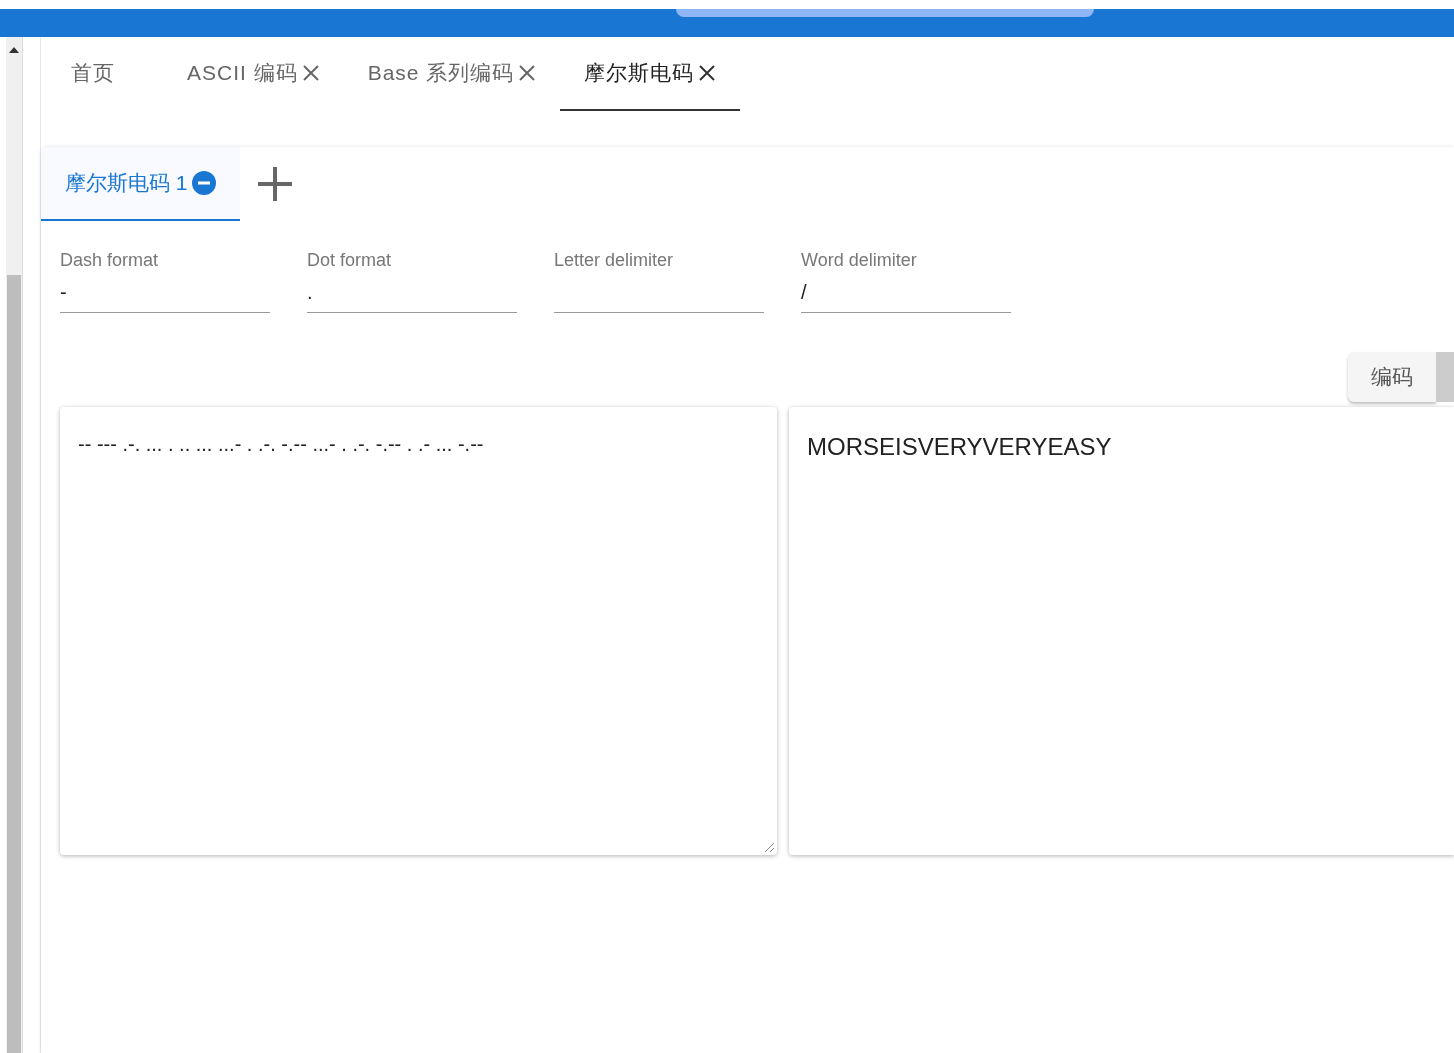  I want to click on field-label: Dot format, so click(350, 260).